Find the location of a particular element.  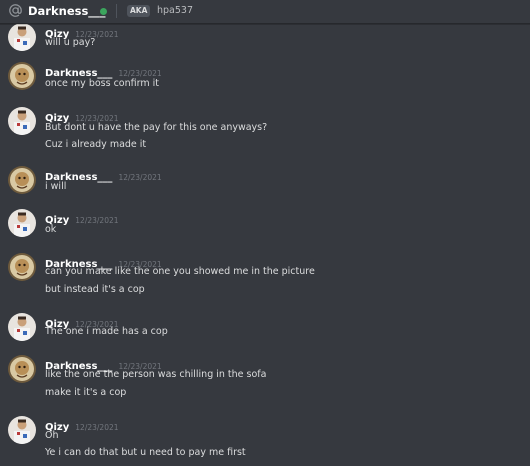

at-icon is located at coordinates (15, 10).